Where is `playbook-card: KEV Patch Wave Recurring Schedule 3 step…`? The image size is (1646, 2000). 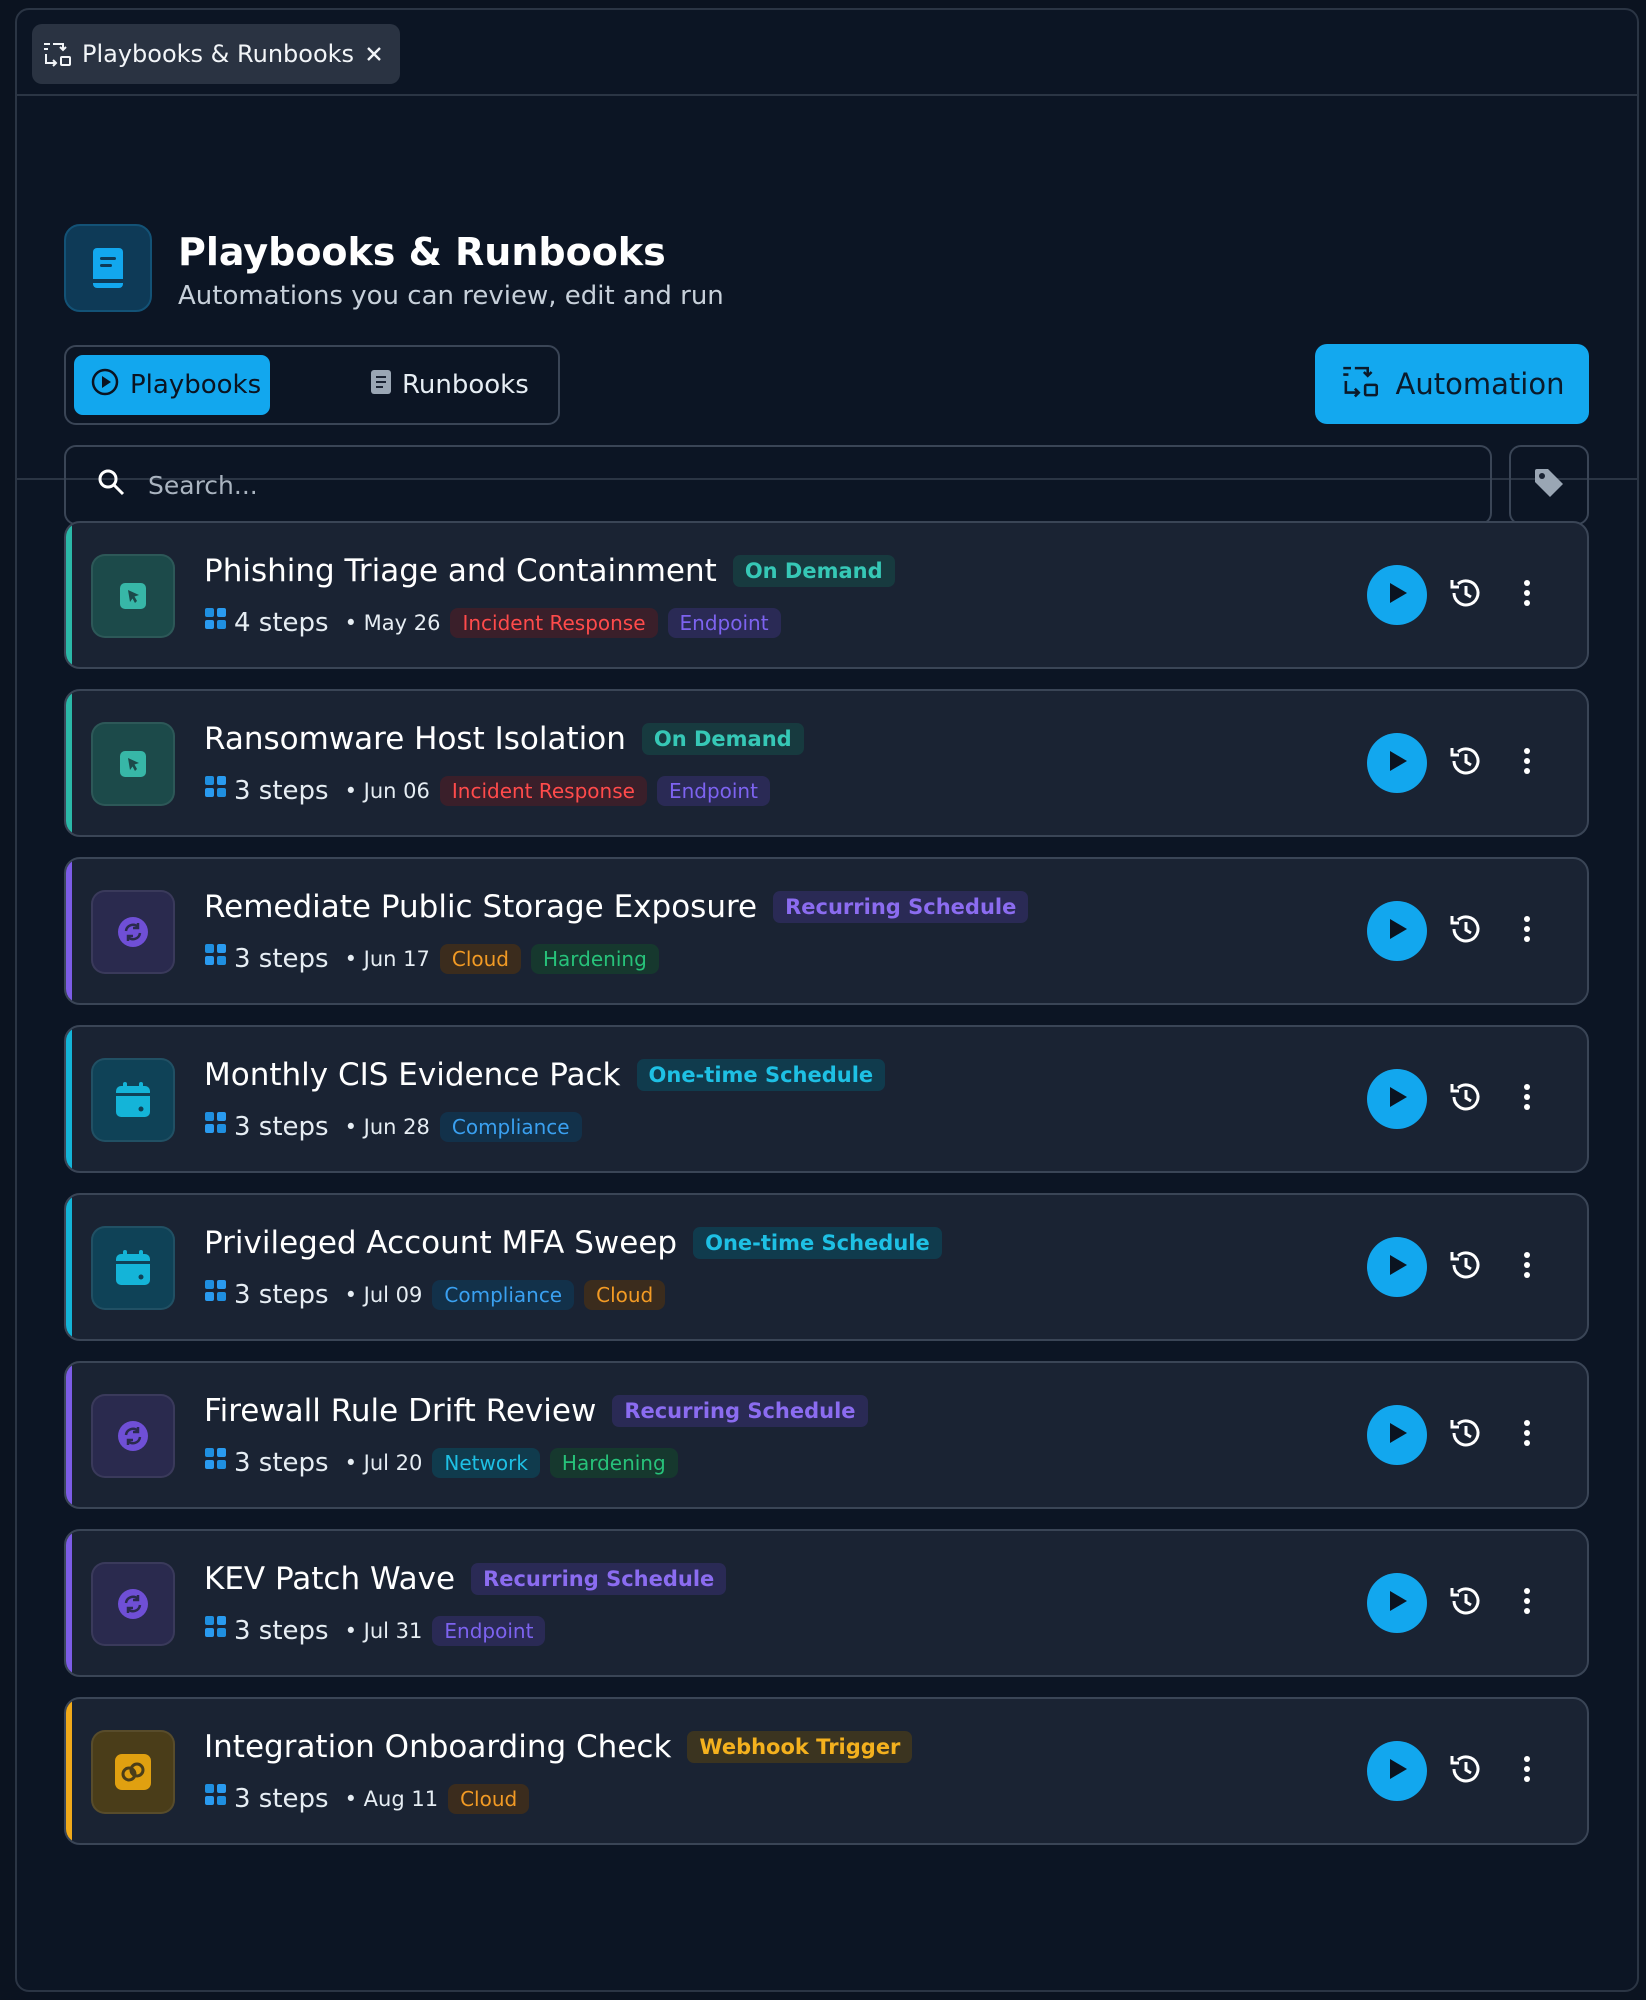 playbook-card: KEV Patch Wave Recurring Schedule 3 step… is located at coordinates (826, 1603).